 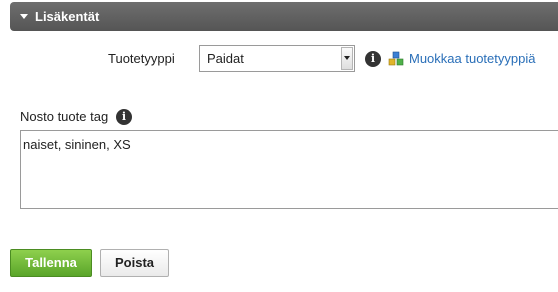 What do you see at coordinates (396, 58) in the screenshot?
I see `cubes-icon` at bounding box center [396, 58].